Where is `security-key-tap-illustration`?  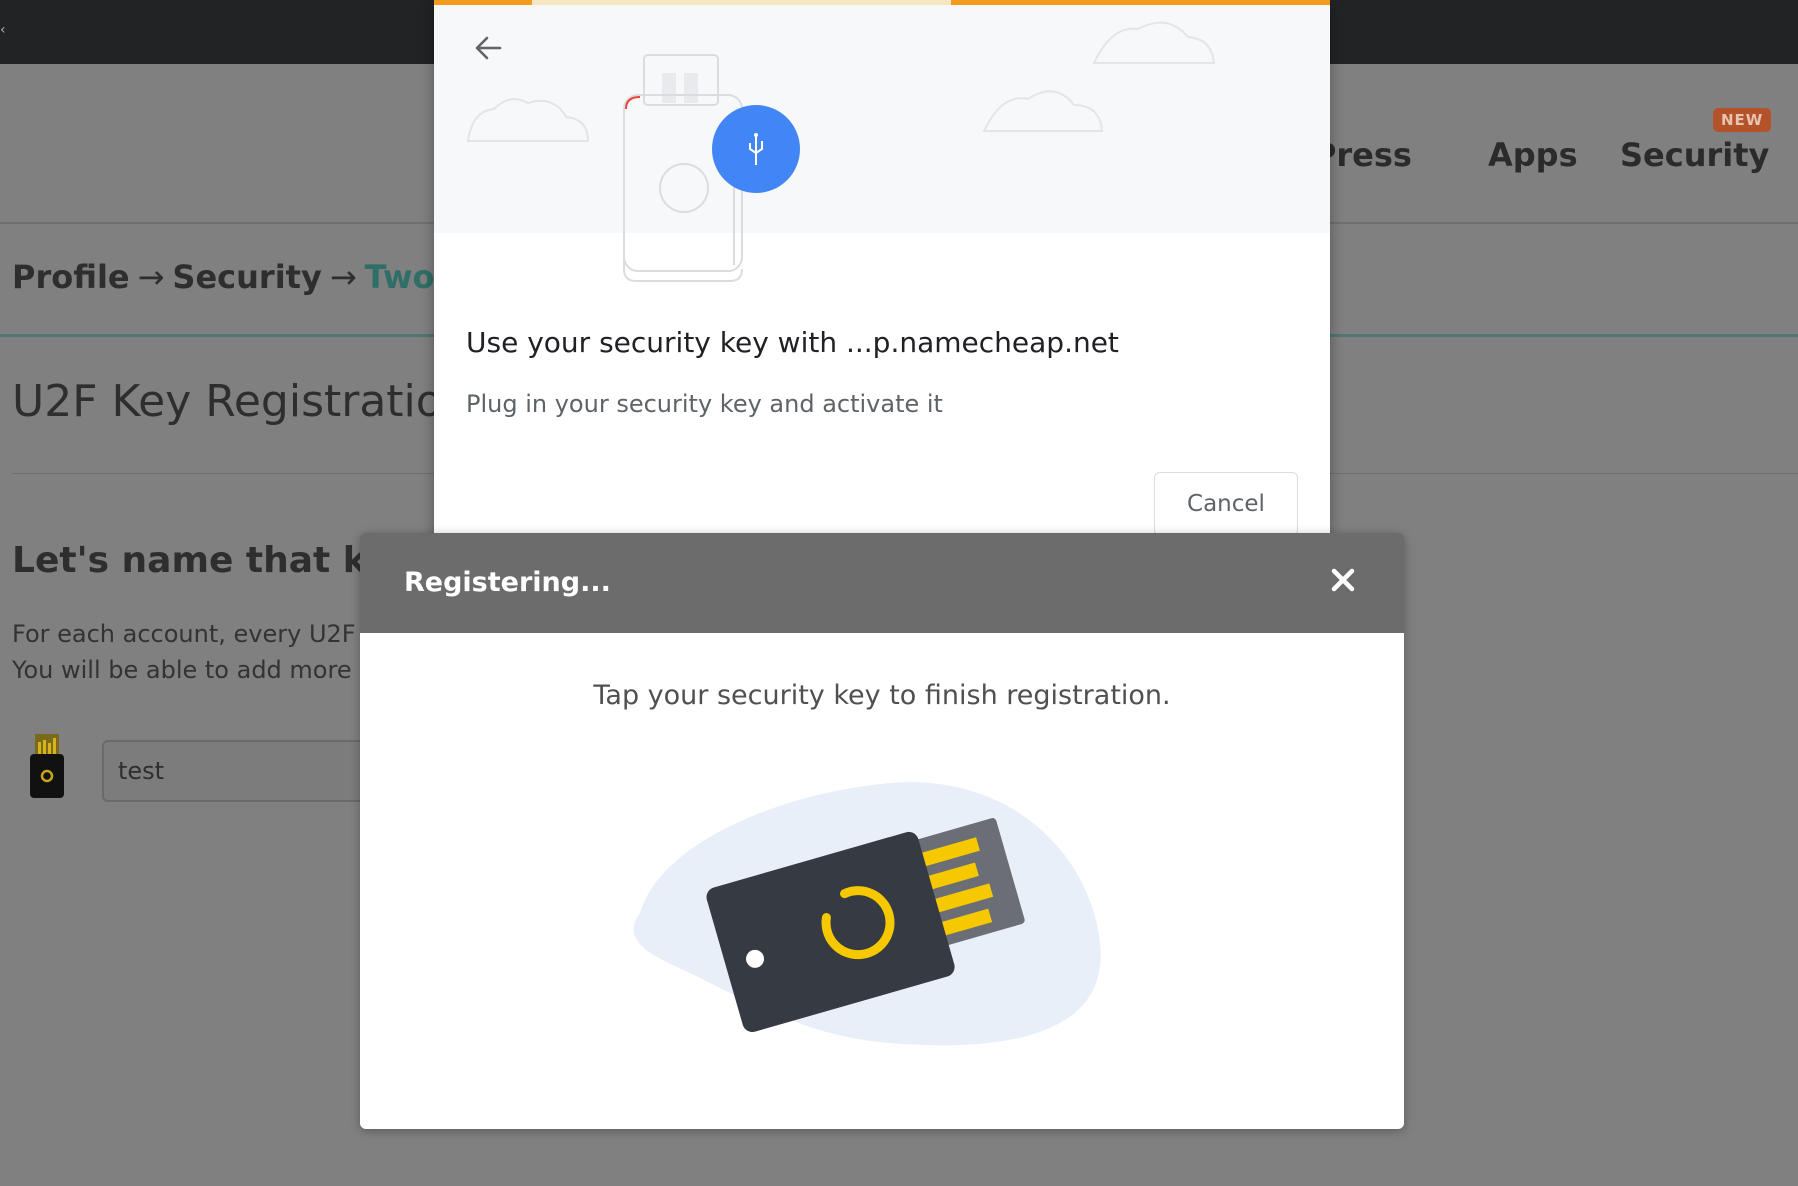 security-key-tap-illustration is located at coordinates (867, 914).